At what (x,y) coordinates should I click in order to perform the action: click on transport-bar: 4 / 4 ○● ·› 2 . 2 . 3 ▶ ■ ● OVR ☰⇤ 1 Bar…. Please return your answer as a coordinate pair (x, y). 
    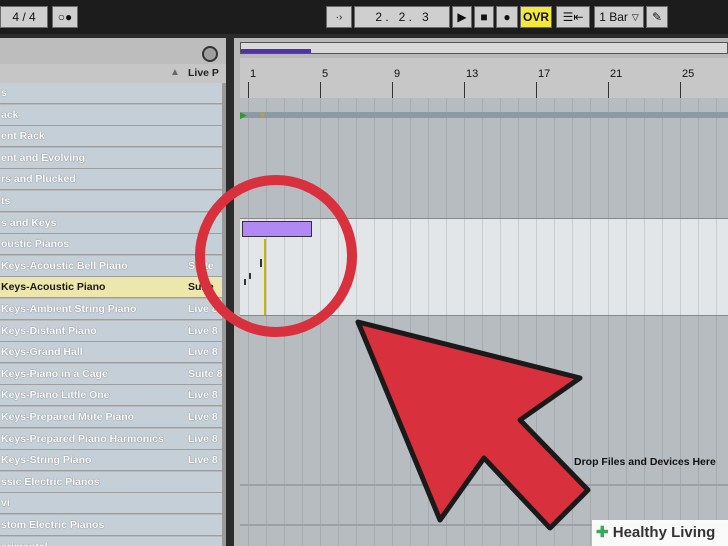
    Looking at the image, I should click on (364, 17).